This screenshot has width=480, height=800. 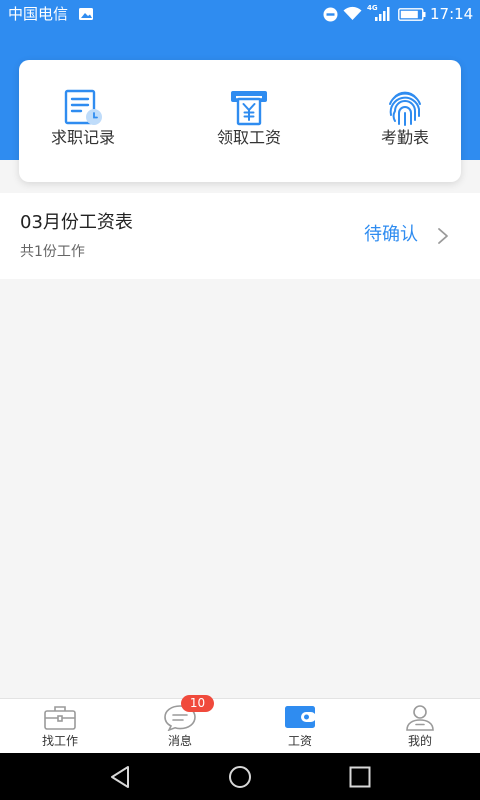 I want to click on fingerprint-icon, so click(x=405, y=108).